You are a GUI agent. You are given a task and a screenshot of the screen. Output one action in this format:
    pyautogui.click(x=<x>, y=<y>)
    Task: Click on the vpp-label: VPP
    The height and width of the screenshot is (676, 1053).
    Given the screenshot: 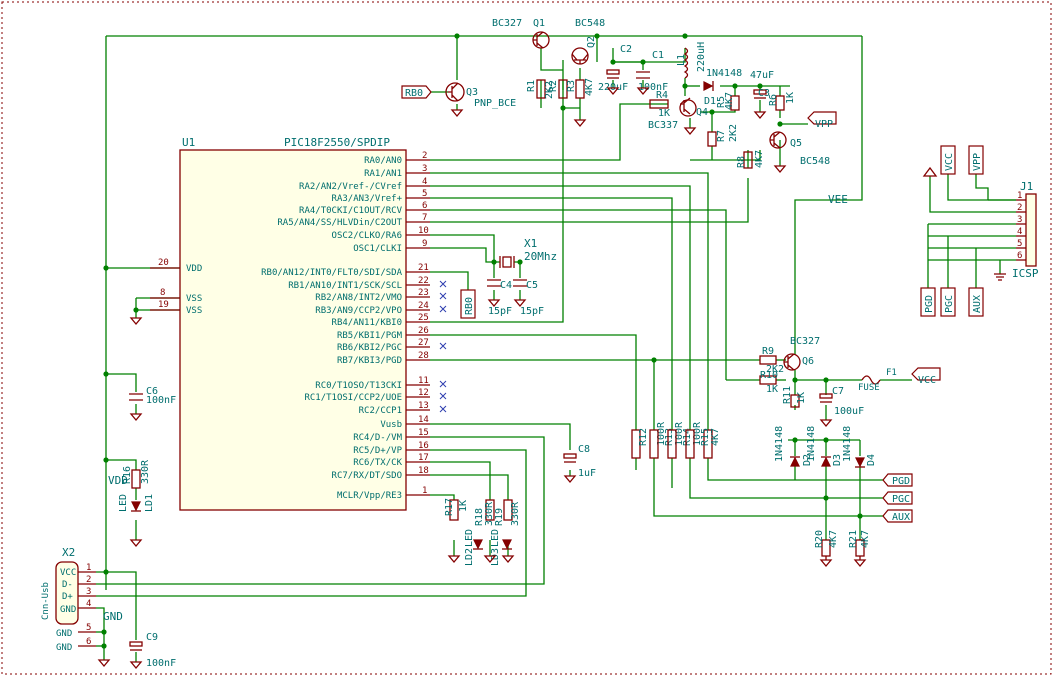 What is the action you would take?
    pyautogui.click(x=824, y=124)
    